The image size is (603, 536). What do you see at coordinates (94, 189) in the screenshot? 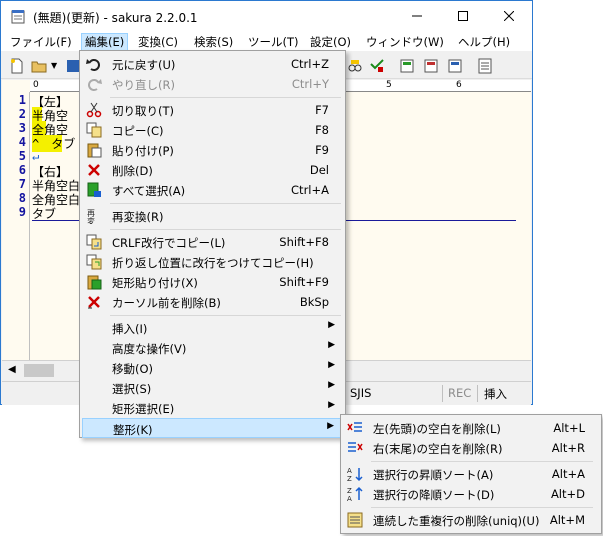
I see `select-all-icon` at bounding box center [94, 189].